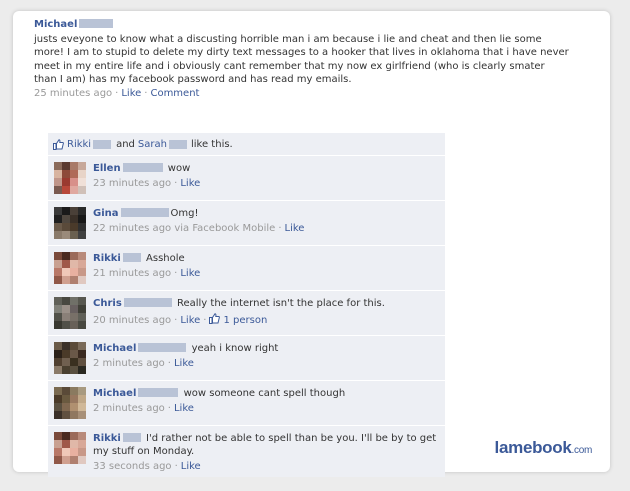  I want to click on post-meta: 25 minutes ago · Like · Comment, so click(117, 94).